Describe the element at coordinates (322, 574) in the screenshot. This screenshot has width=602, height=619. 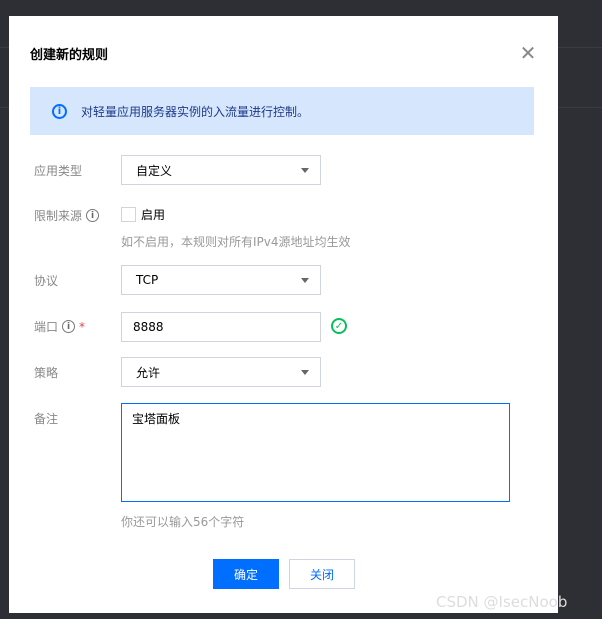
I see `close-button: 关闭` at that location.